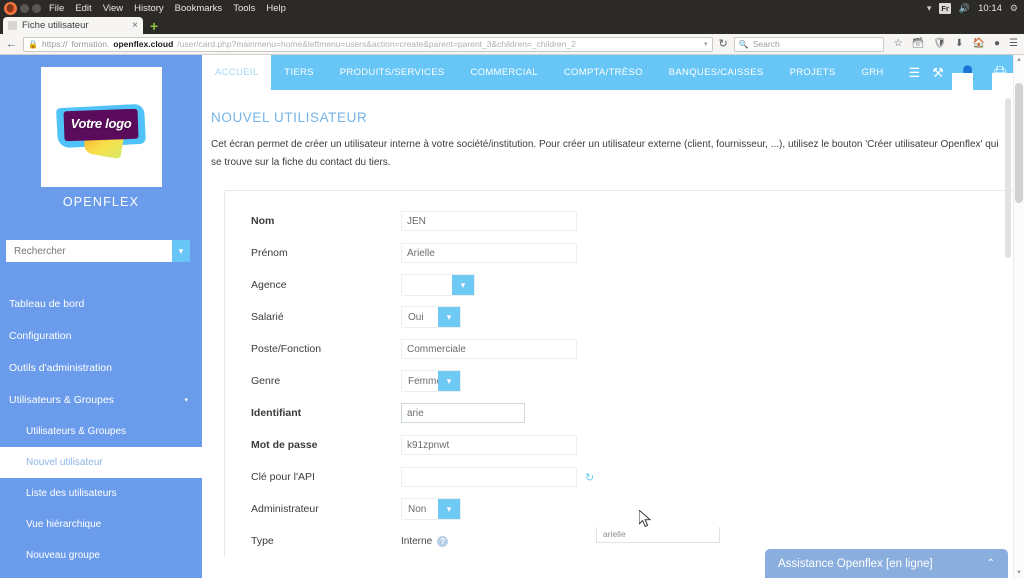  I want to click on sidebar-subitem-label: Utilisateurs & Groupes, so click(76, 431).